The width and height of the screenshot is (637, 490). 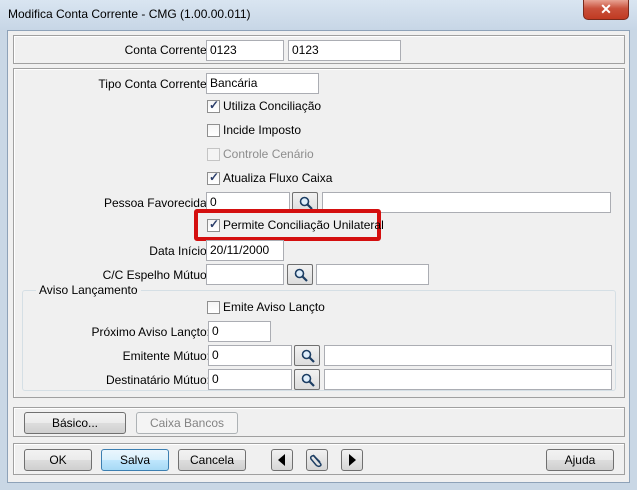 I want to click on pessoa-favorecida-label: Pessoa Favorecida:, so click(x=156, y=203).